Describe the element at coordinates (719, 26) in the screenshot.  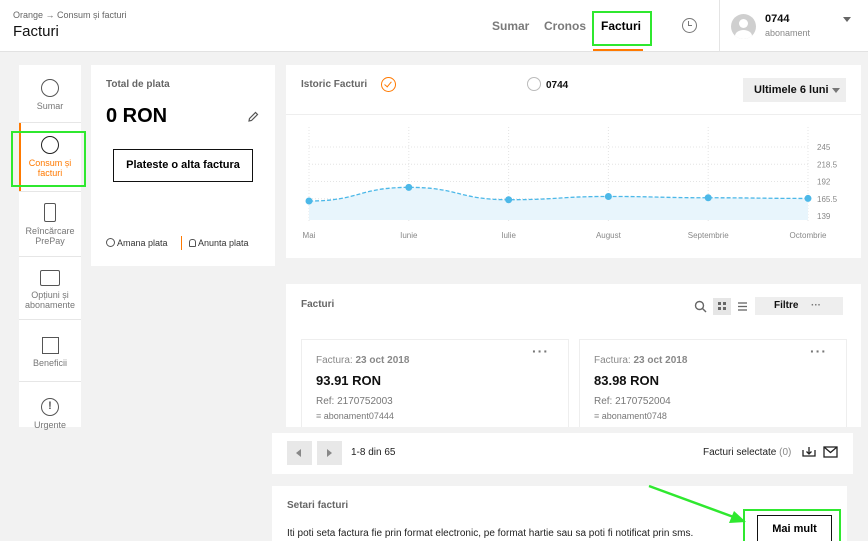
I see `header-divider` at that location.